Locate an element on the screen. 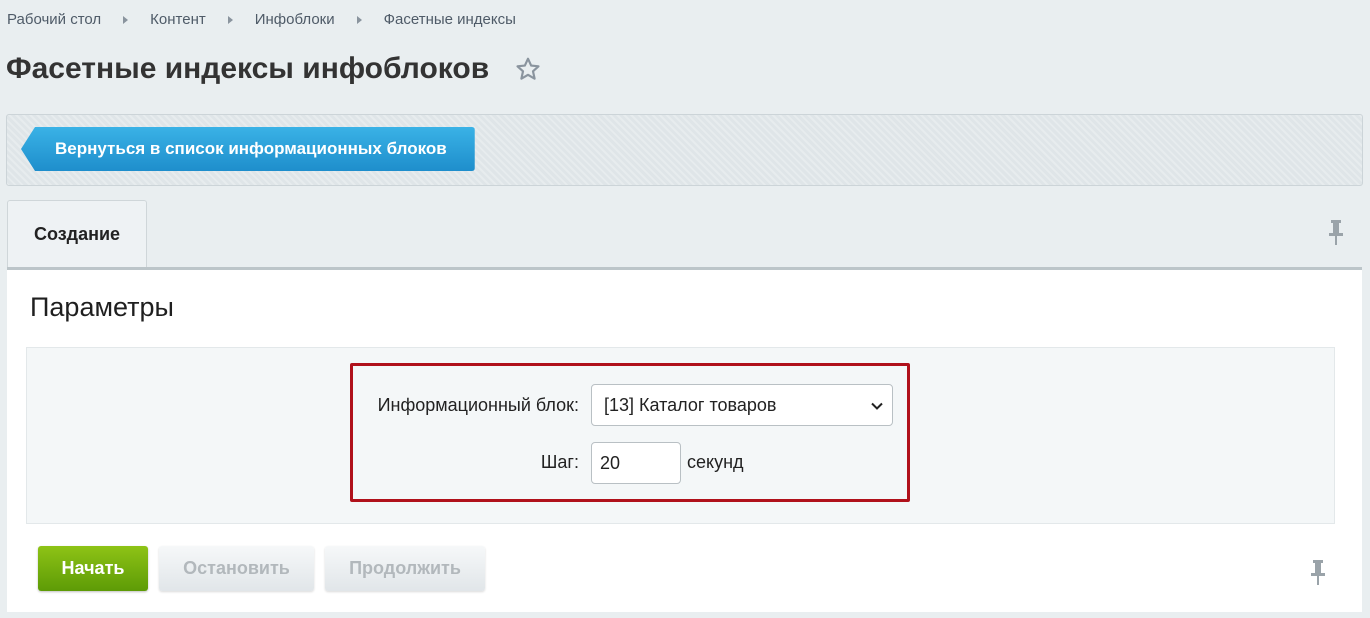 The image size is (1370, 618). star-icon is located at coordinates (528, 69).